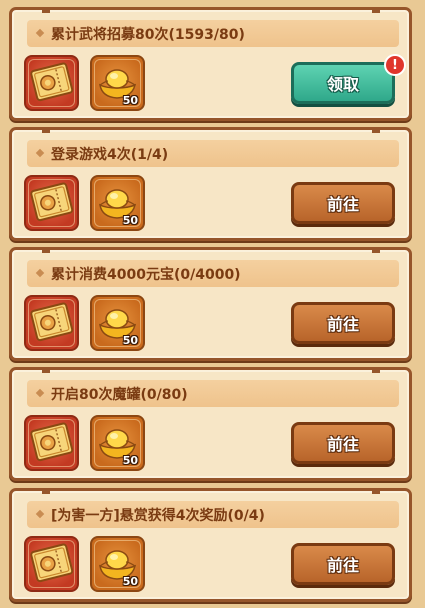 This screenshot has height=608, width=425. I want to click on task-title: 累计消费4000元宝(0/4000), so click(146, 275).